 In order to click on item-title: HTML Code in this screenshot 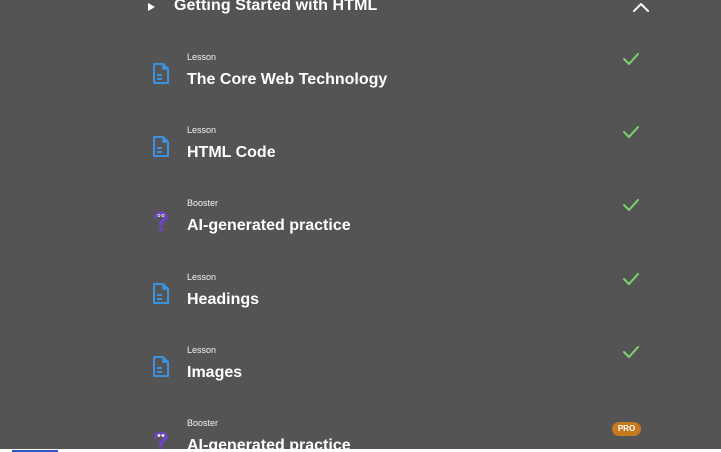, I will do `click(231, 153)`.